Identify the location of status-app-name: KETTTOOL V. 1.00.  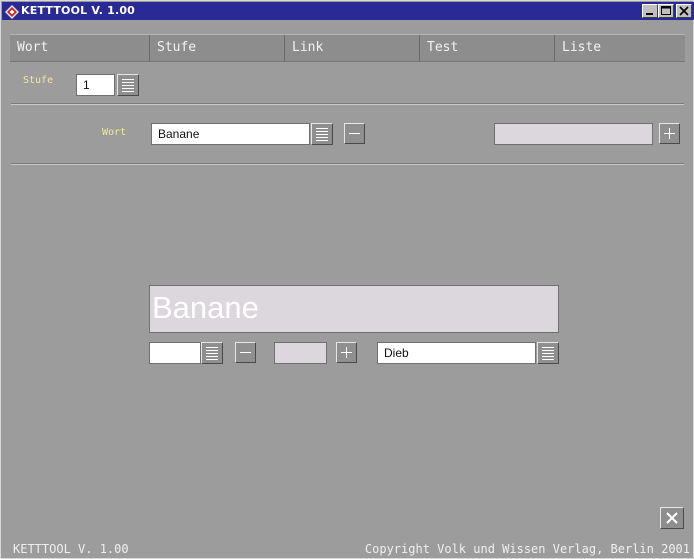
(71, 549).